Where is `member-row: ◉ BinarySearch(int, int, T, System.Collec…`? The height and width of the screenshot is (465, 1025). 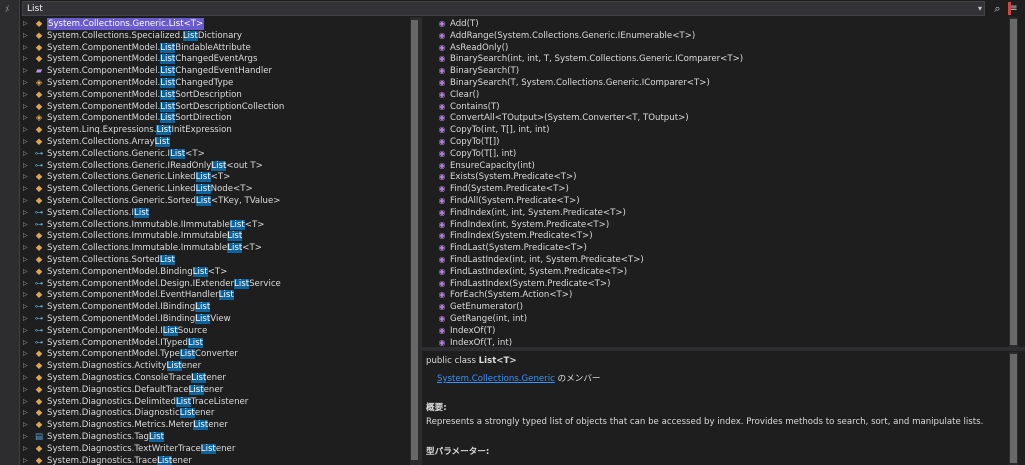 member-row: ◉ BinarySearch(int, int, T, System.Collec… is located at coordinates (714, 59).